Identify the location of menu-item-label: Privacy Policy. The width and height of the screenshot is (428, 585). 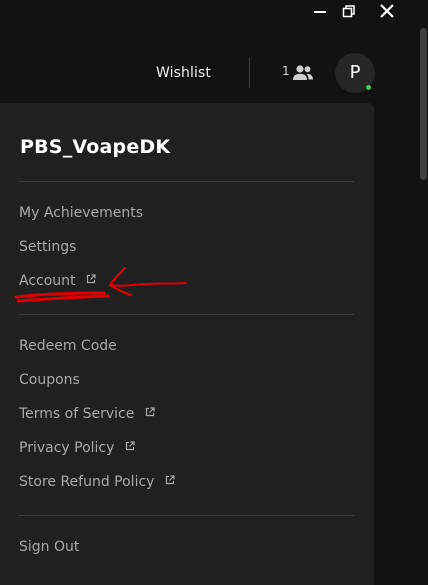
(67, 448).